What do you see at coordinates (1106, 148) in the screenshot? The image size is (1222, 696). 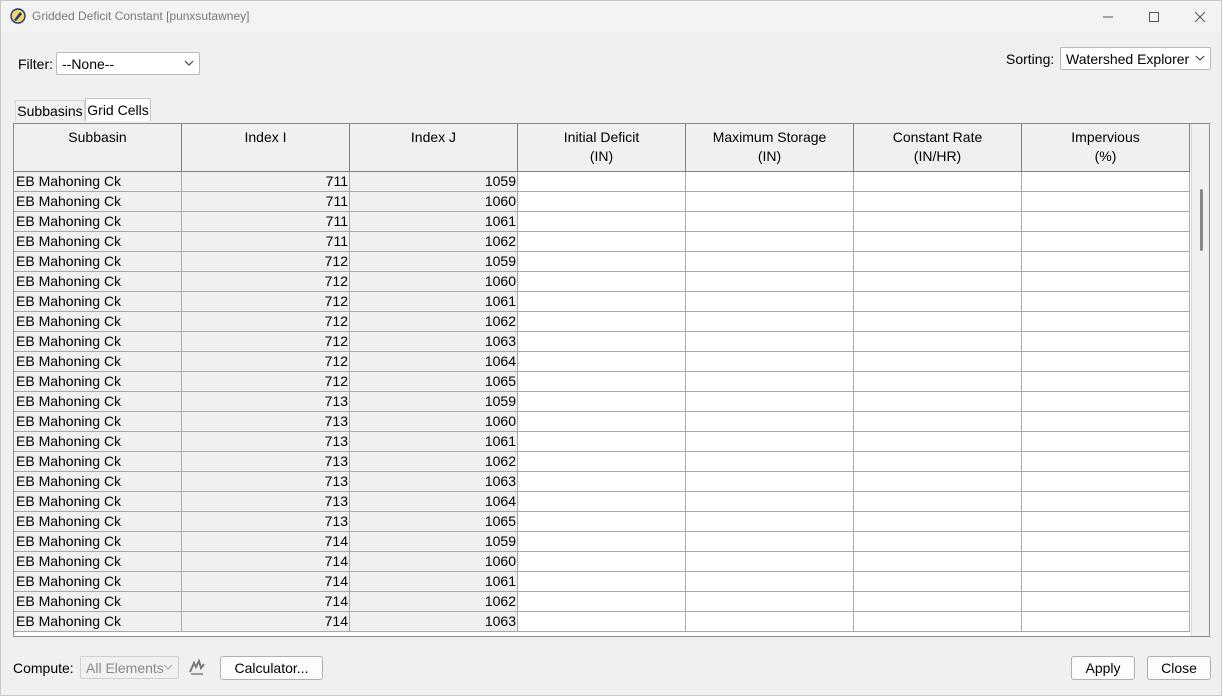 I see `column-header: Impervious (%)` at bounding box center [1106, 148].